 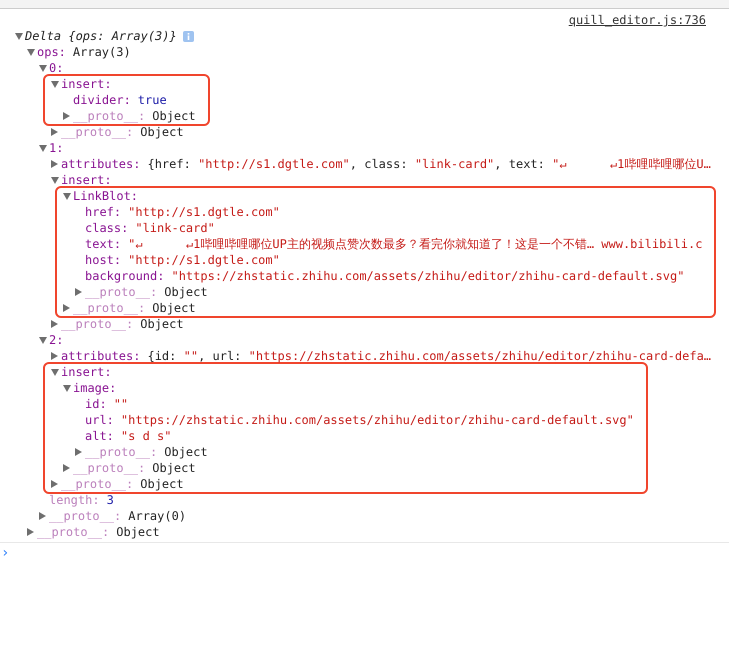 What do you see at coordinates (110, 500) in the screenshot?
I see `property-value: 3` at bounding box center [110, 500].